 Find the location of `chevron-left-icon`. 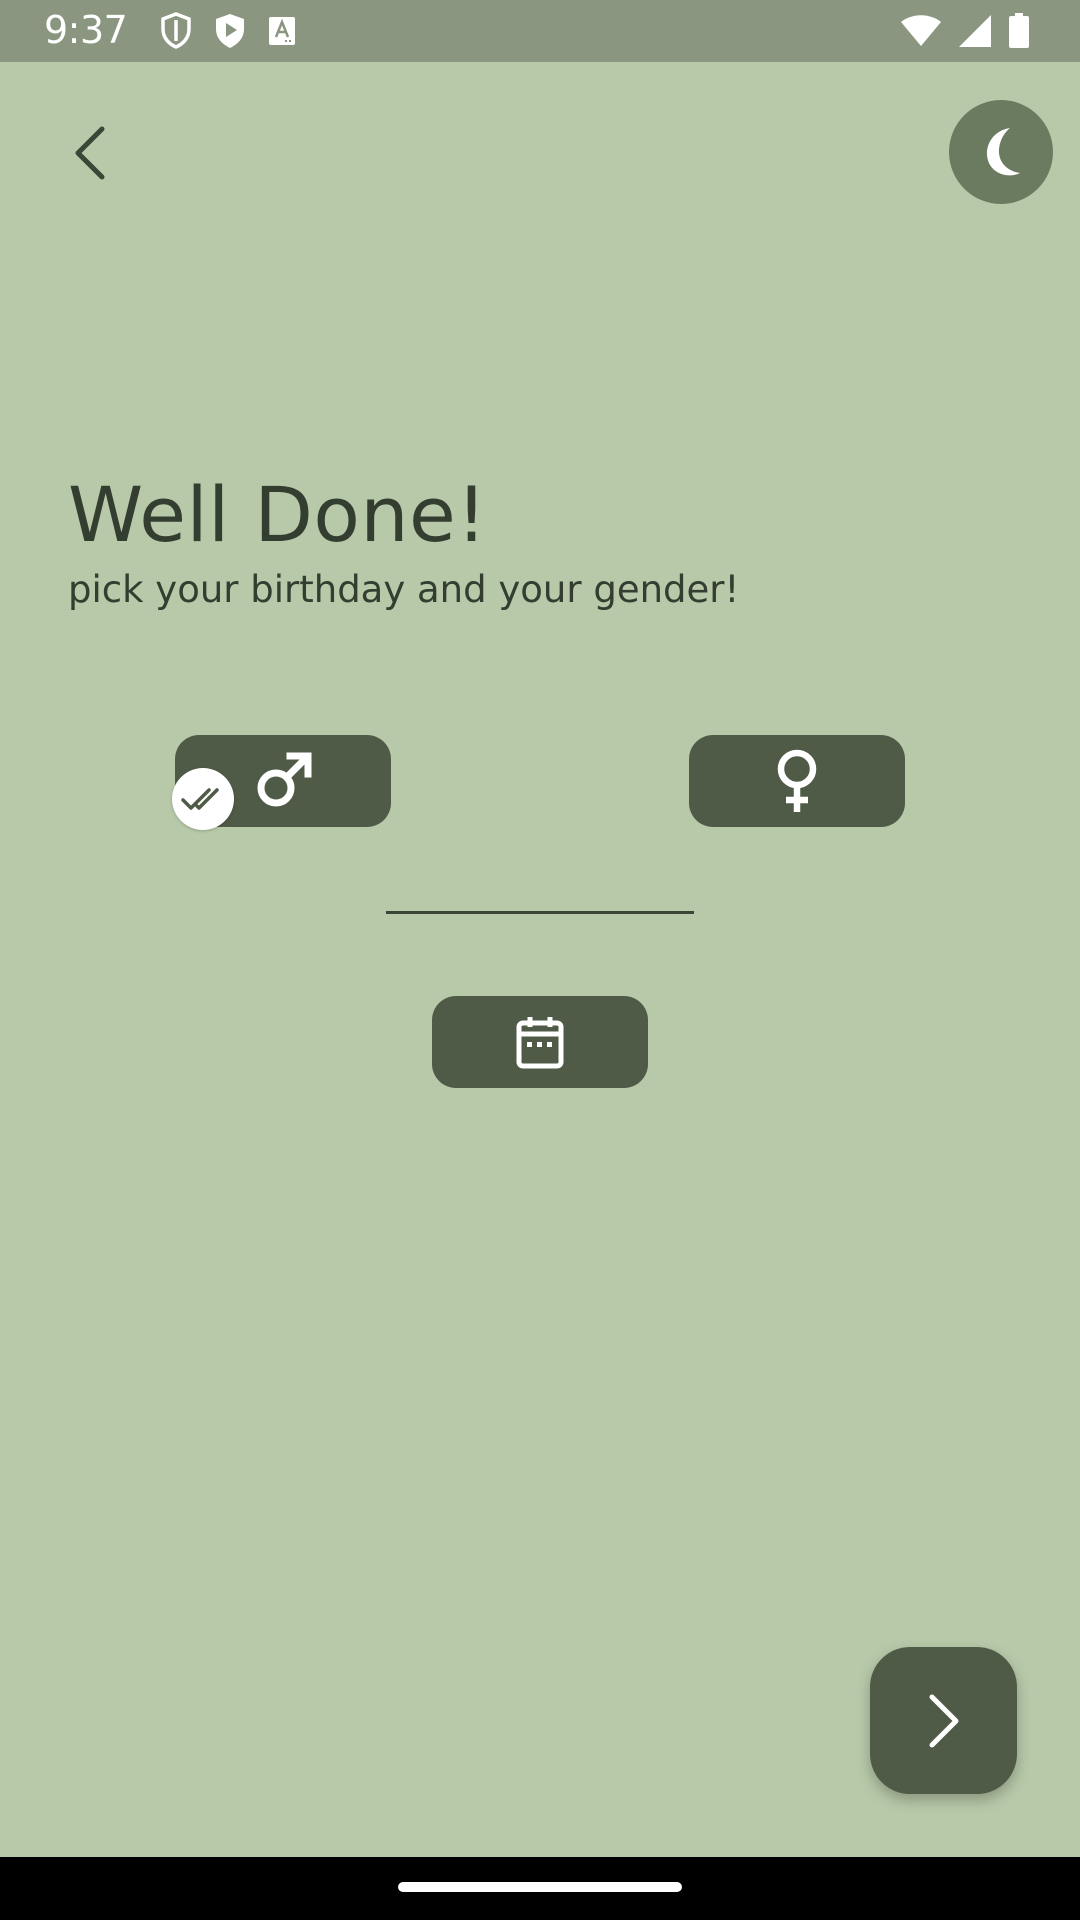

chevron-left-icon is located at coordinates (90, 153).